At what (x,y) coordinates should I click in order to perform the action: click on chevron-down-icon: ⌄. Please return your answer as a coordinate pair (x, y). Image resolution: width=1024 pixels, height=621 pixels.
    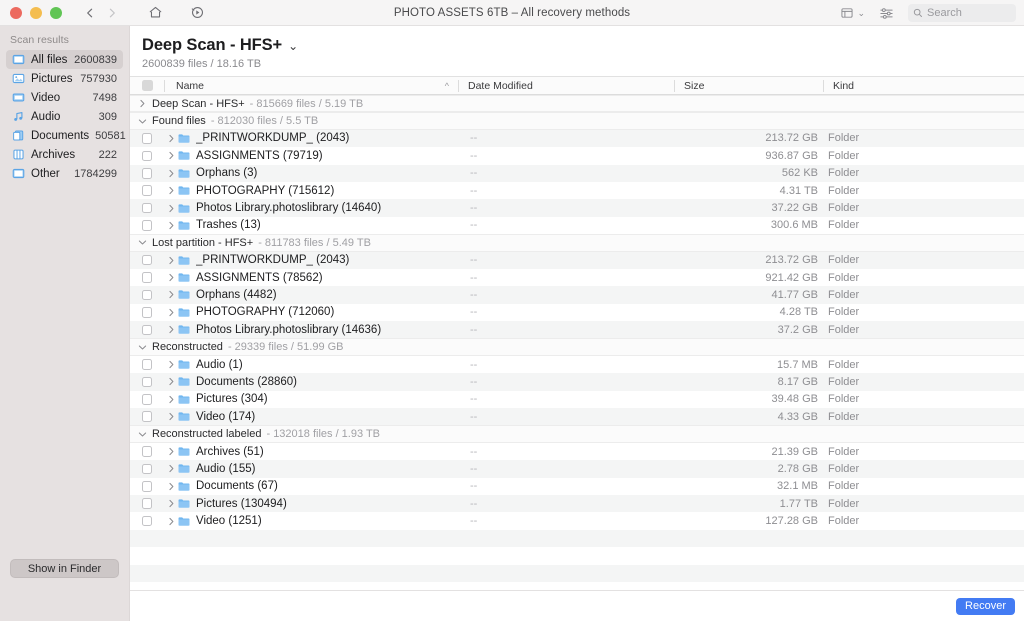
    Looking at the image, I should click on (293, 46).